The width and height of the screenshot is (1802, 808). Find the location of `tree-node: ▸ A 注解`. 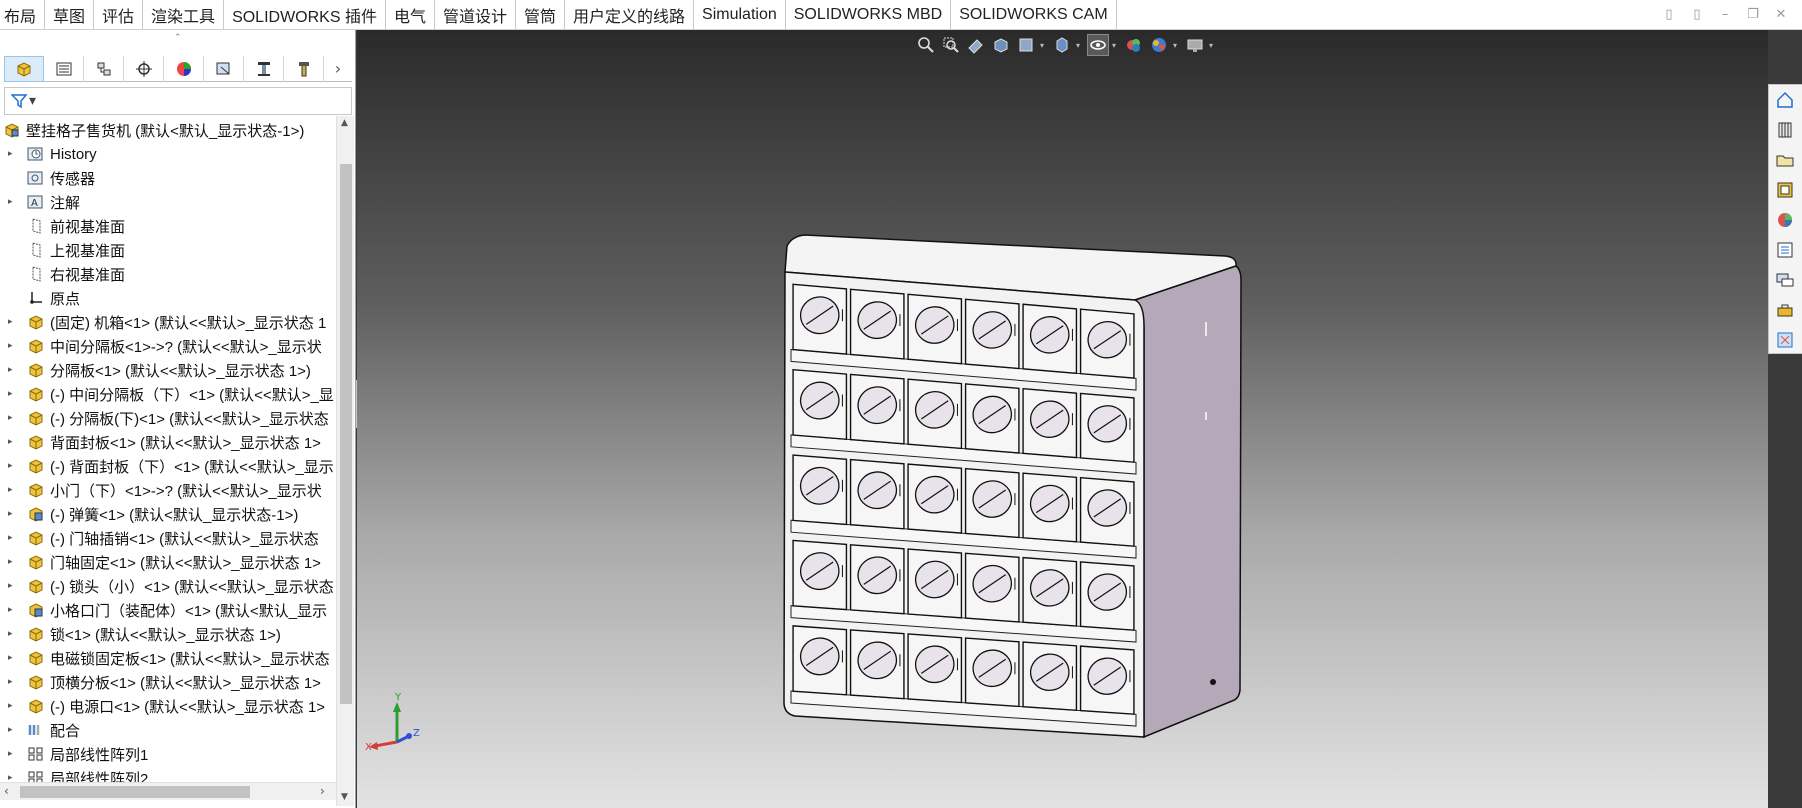

tree-node: ▸ A 注解 is located at coordinates (168, 202).